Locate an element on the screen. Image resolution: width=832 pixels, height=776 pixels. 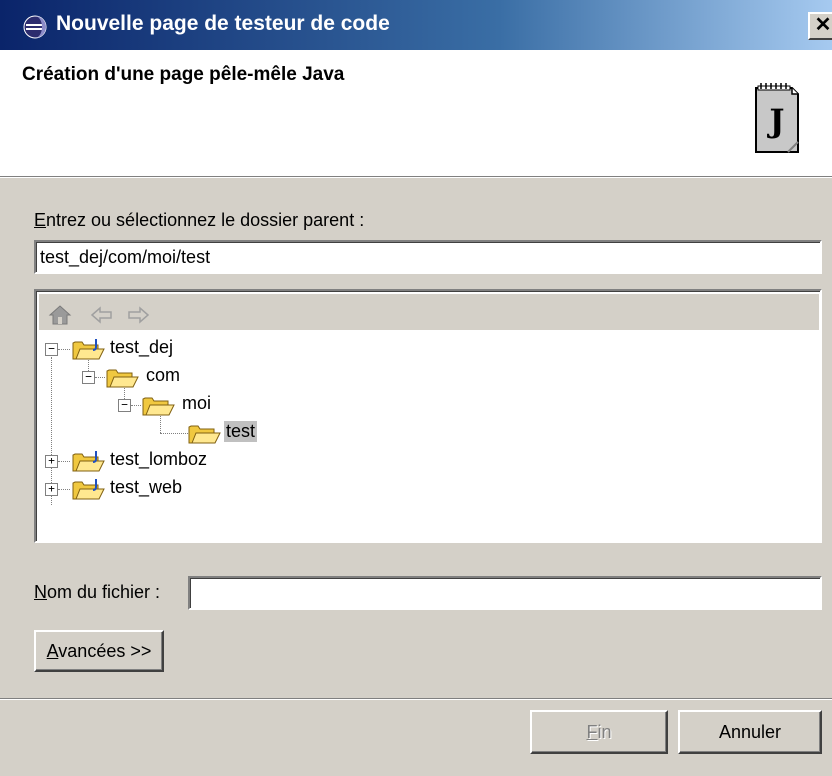
tree-item-label: test_lomboz is located at coordinates (159, 459).